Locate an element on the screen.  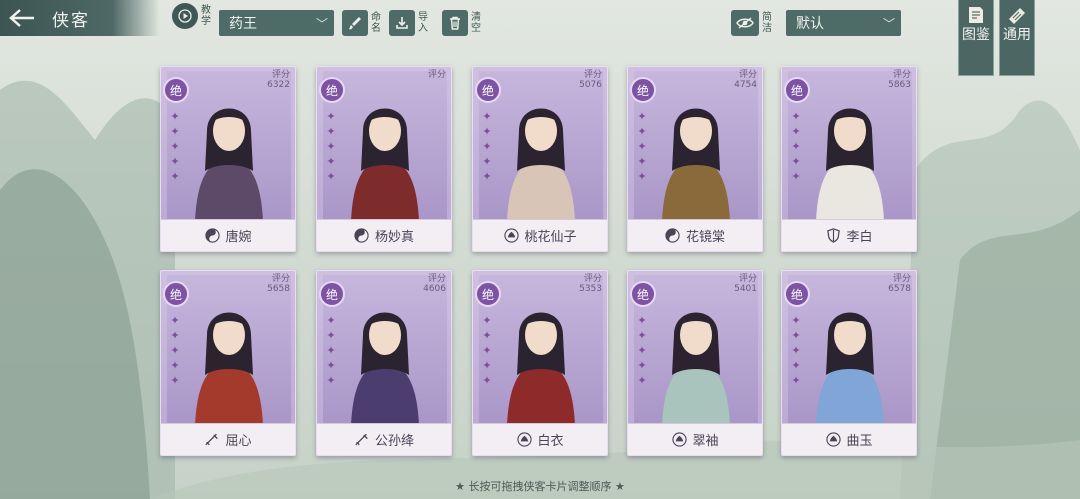
hero-card: 绝 ✦ ✦ ✦ ✦ ✦ 评分 4606 公孙绛 is located at coordinates (384, 363).